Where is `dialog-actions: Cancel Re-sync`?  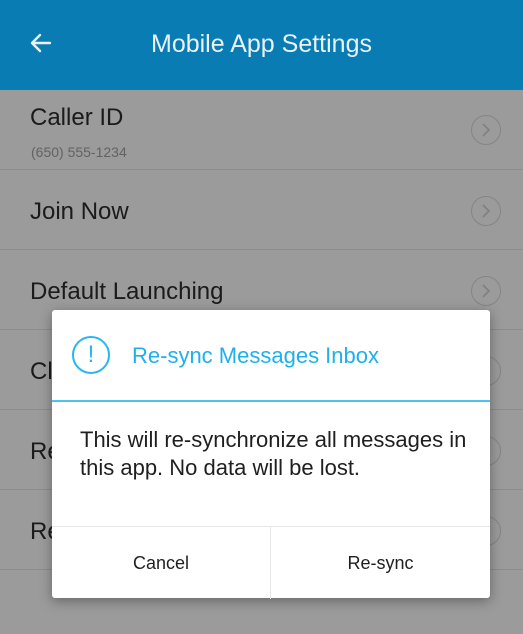 dialog-actions: Cancel Re-sync is located at coordinates (271, 562).